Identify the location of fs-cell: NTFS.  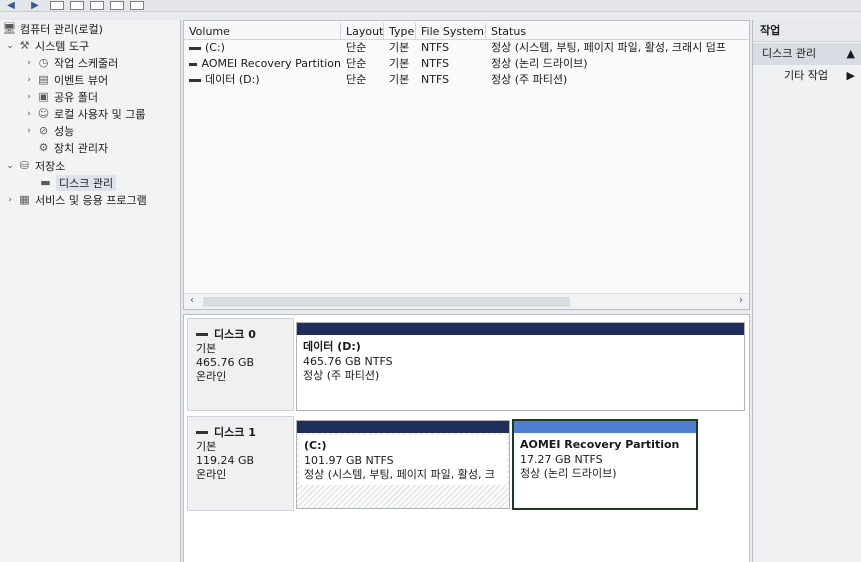
(435, 63).